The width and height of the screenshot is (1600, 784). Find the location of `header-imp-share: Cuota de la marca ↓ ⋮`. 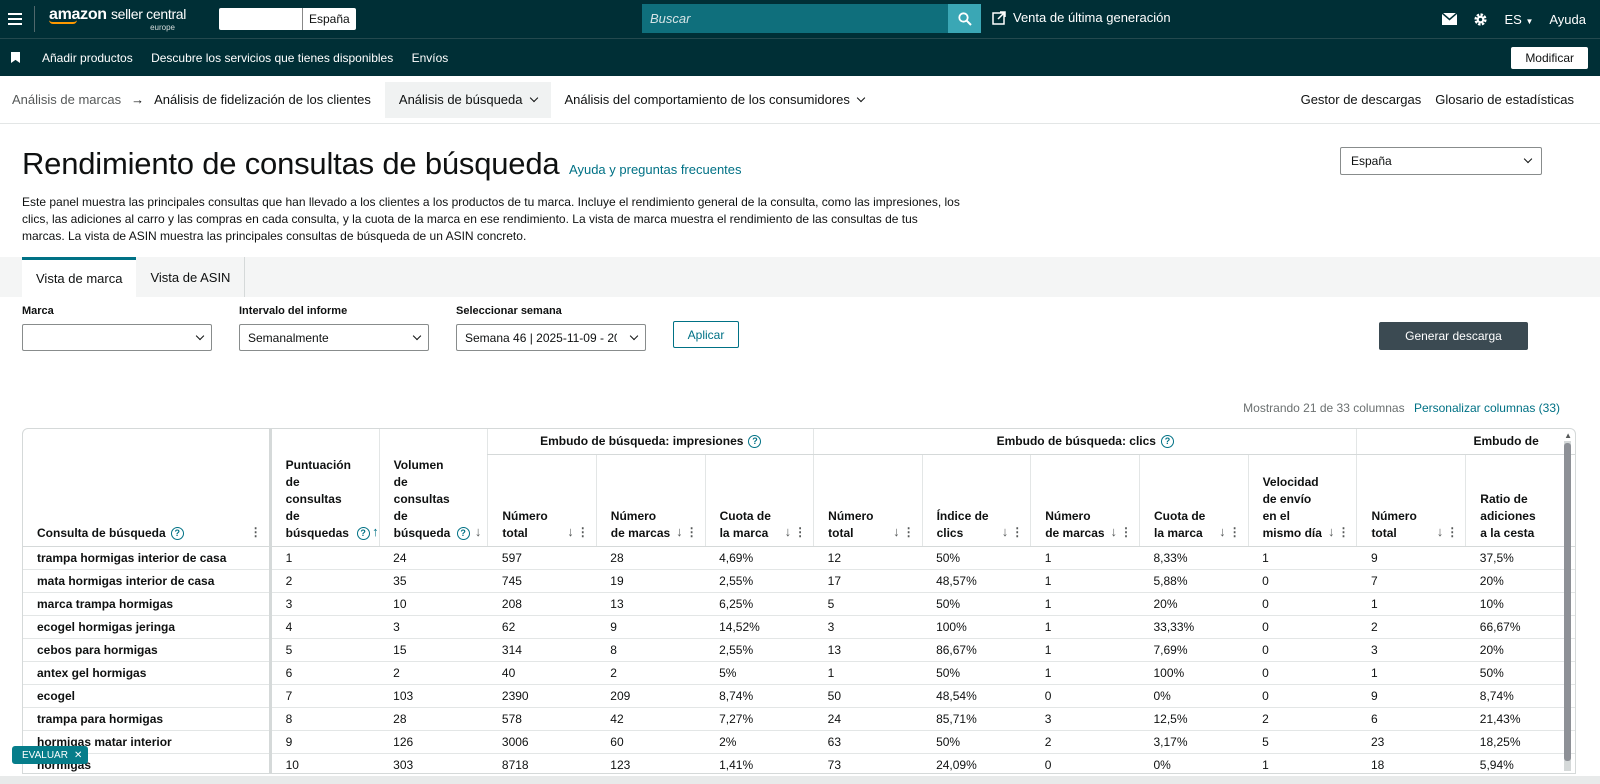

header-imp-share: Cuota de la marca ↓ ⋮ is located at coordinates (759, 500).